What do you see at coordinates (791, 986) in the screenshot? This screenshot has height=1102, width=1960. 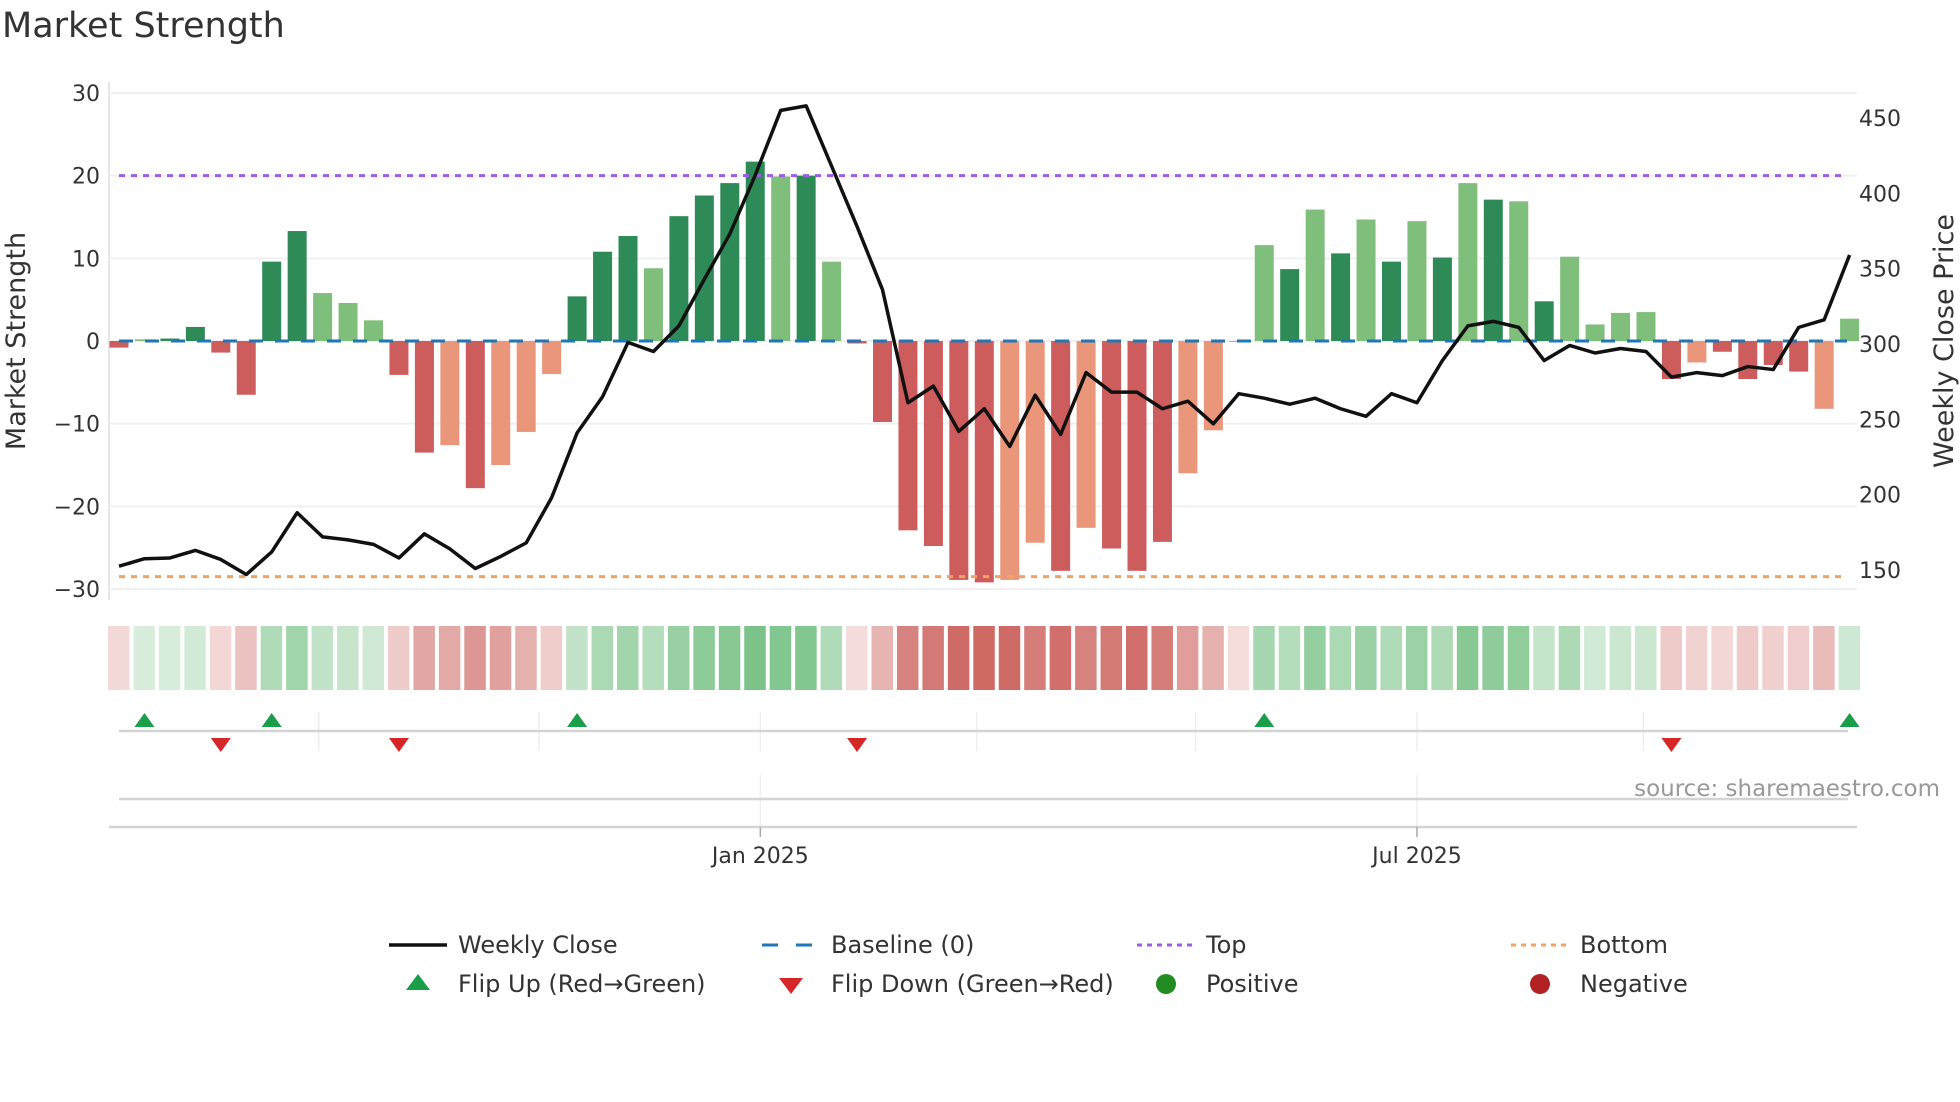 I see `legend-swatch-tri-down` at bounding box center [791, 986].